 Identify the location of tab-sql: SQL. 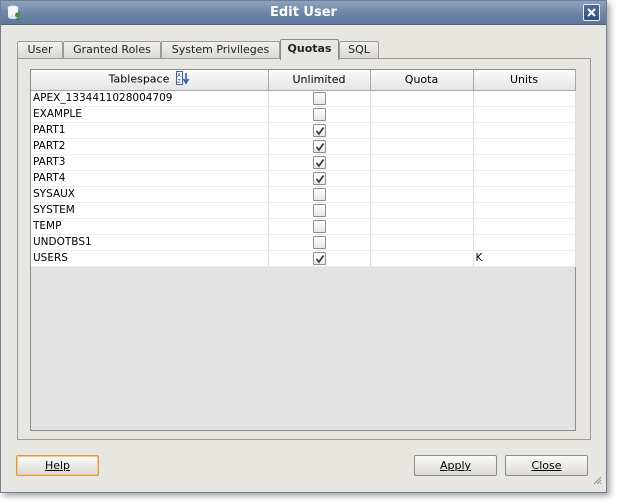
(359, 50).